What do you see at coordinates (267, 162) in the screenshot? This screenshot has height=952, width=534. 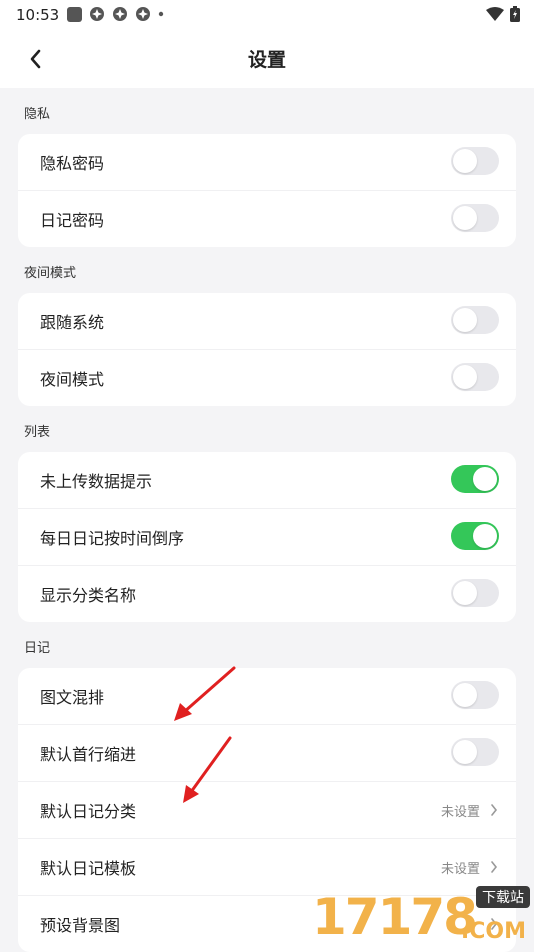 I see `setting-row-privacy-password: 隐私密码` at bounding box center [267, 162].